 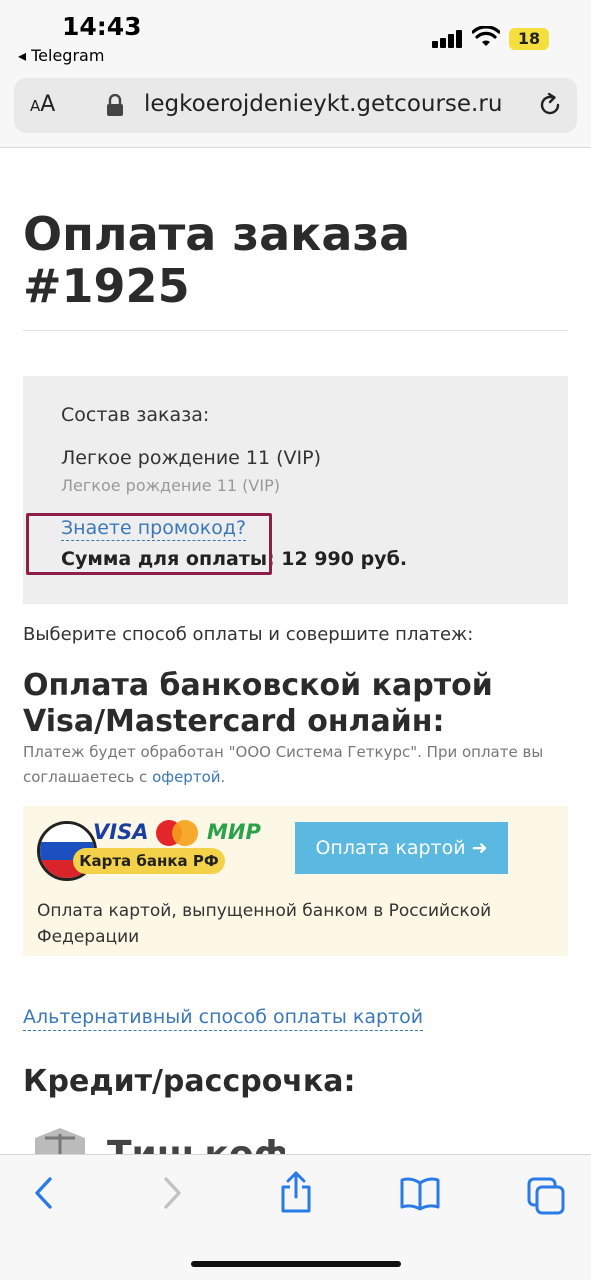 What do you see at coordinates (135, 415) in the screenshot?
I see `order-composition-label: Состав заказа:` at bounding box center [135, 415].